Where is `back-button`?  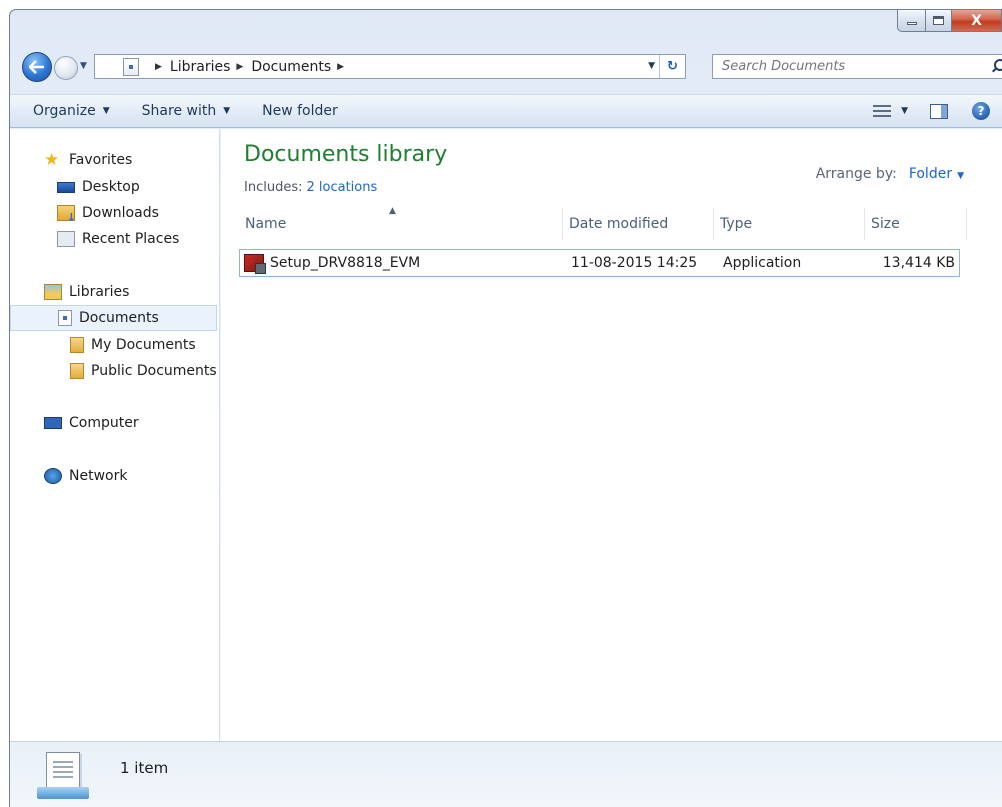 back-button is located at coordinates (37, 67).